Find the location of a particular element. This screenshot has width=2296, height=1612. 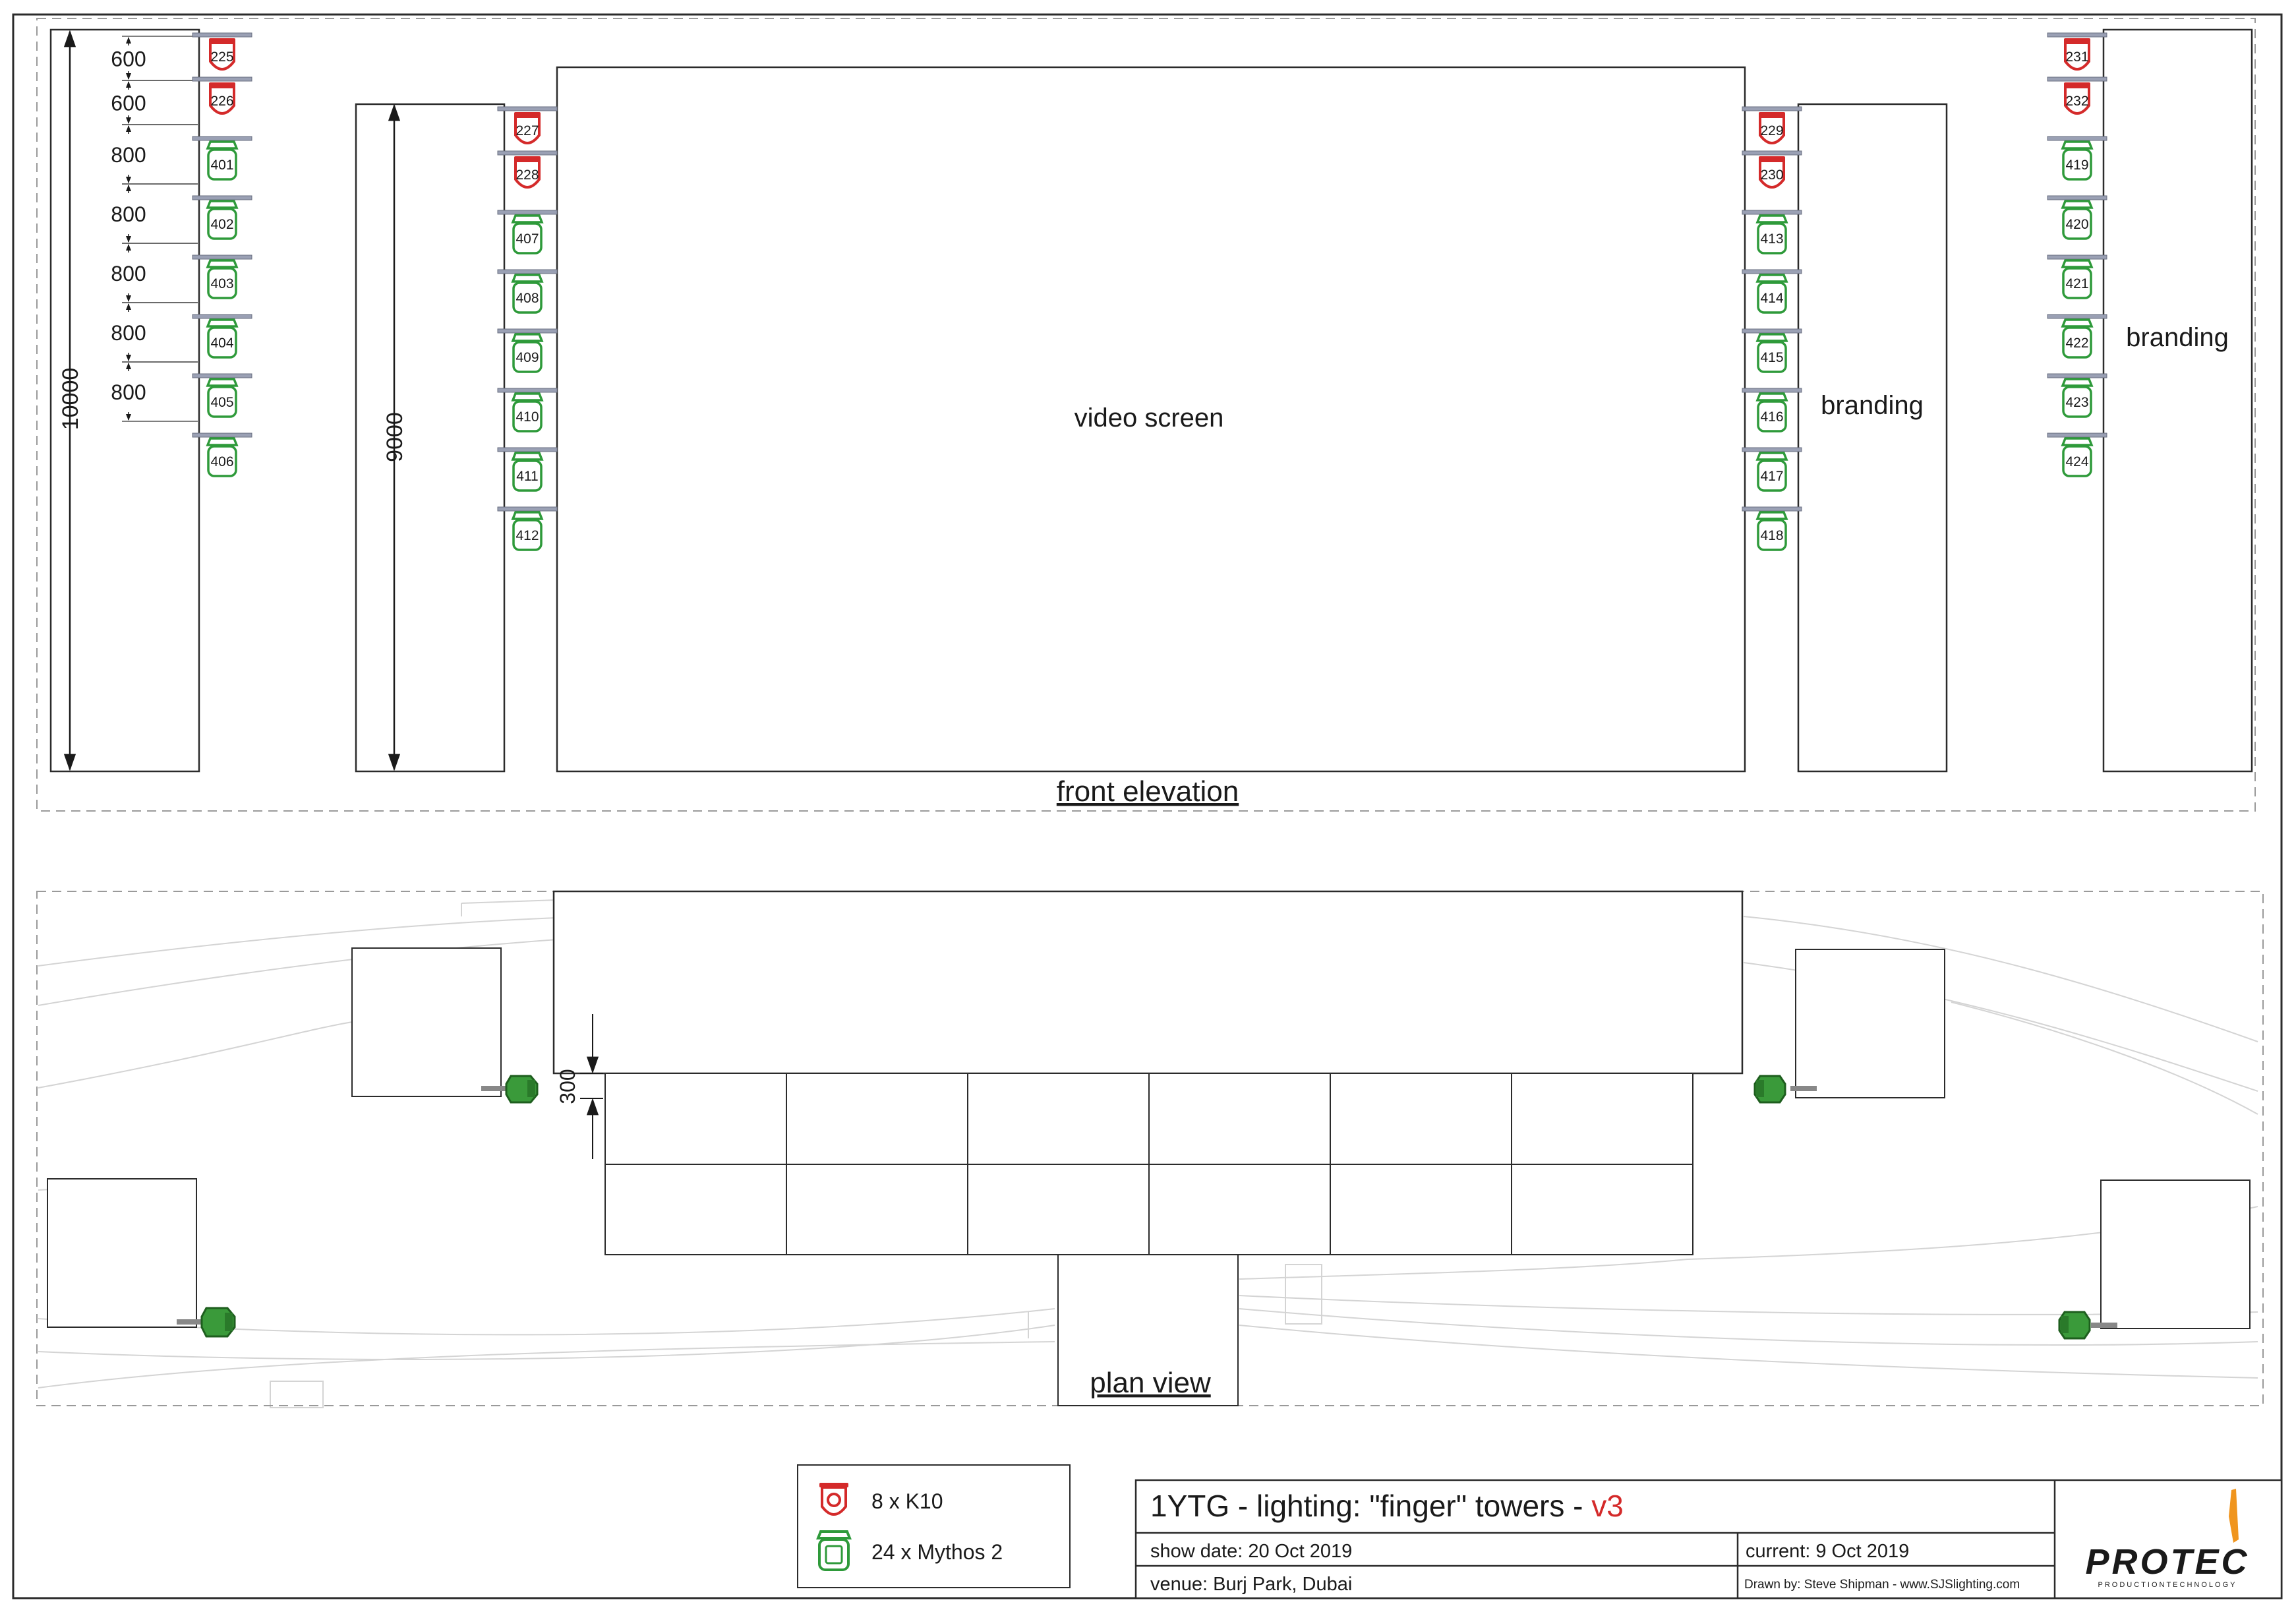

fixture-id-label: 227 is located at coordinates (527, 130).